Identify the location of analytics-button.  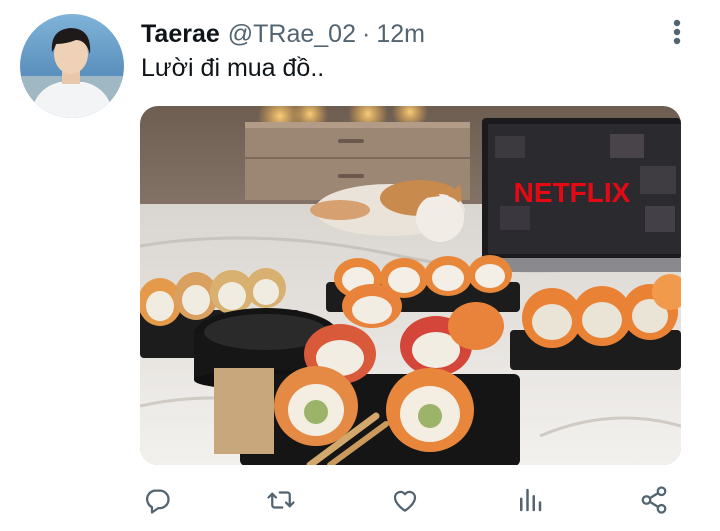
(530, 500).